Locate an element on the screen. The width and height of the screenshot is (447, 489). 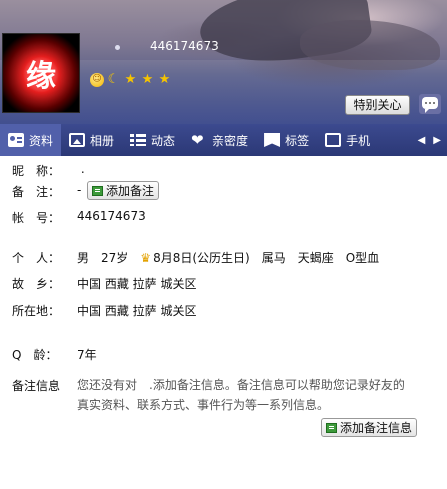
tab-label: 亲密度 is located at coordinates (230, 140).